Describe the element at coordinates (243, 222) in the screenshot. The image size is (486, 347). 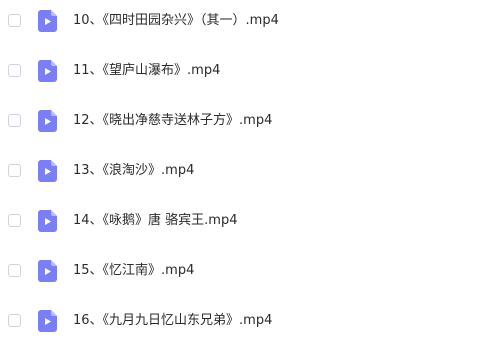
I see `list-item: 14、《咏鹅》唐 骆宾王.mp4` at that location.